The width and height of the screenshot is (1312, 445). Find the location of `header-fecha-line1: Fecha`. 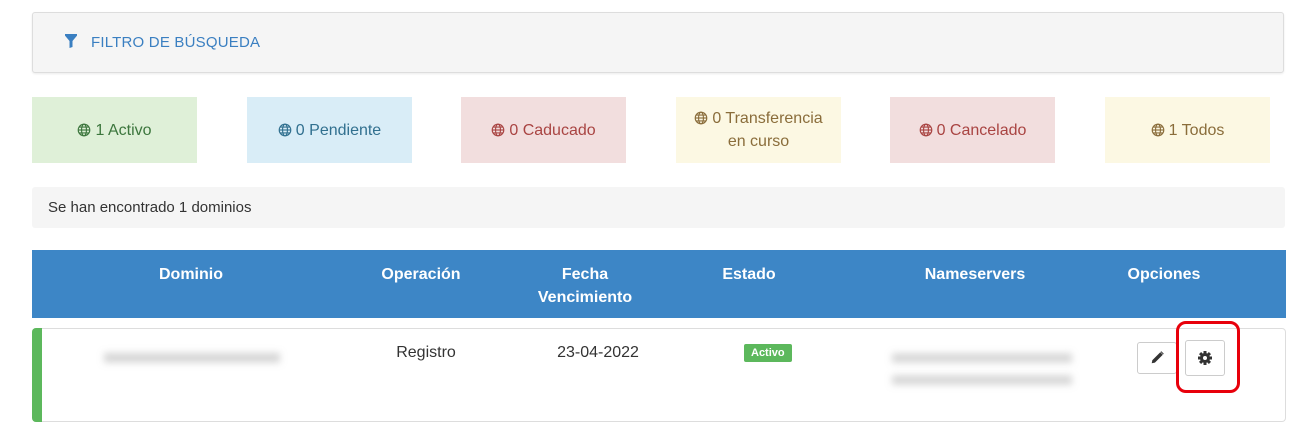

header-fecha-line1: Fecha is located at coordinates (585, 274).